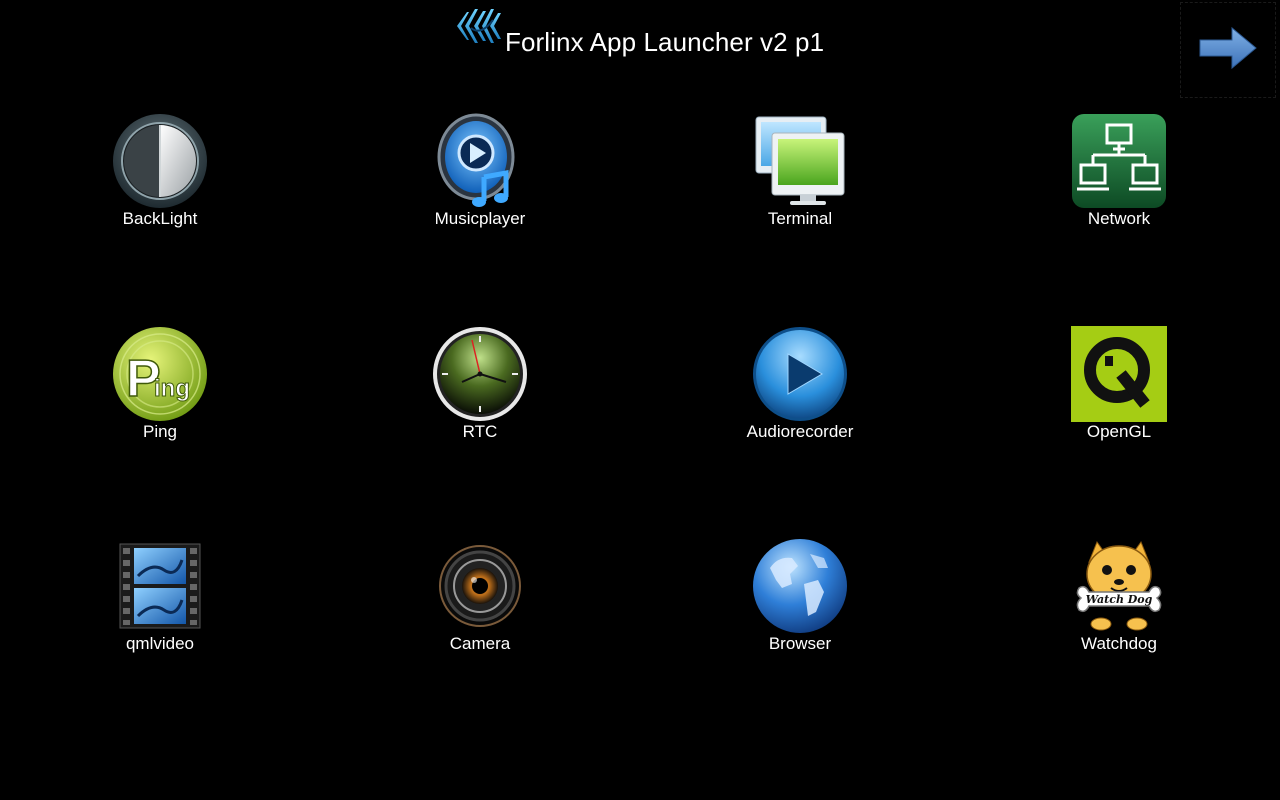  Describe the element at coordinates (1119, 161) in the screenshot. I see `network-icon` at that location.